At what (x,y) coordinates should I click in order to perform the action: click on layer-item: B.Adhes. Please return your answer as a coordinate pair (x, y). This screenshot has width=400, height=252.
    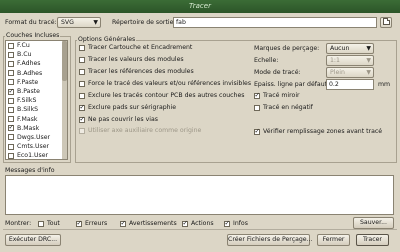
    Looking at the image, I should click on (36, 73).